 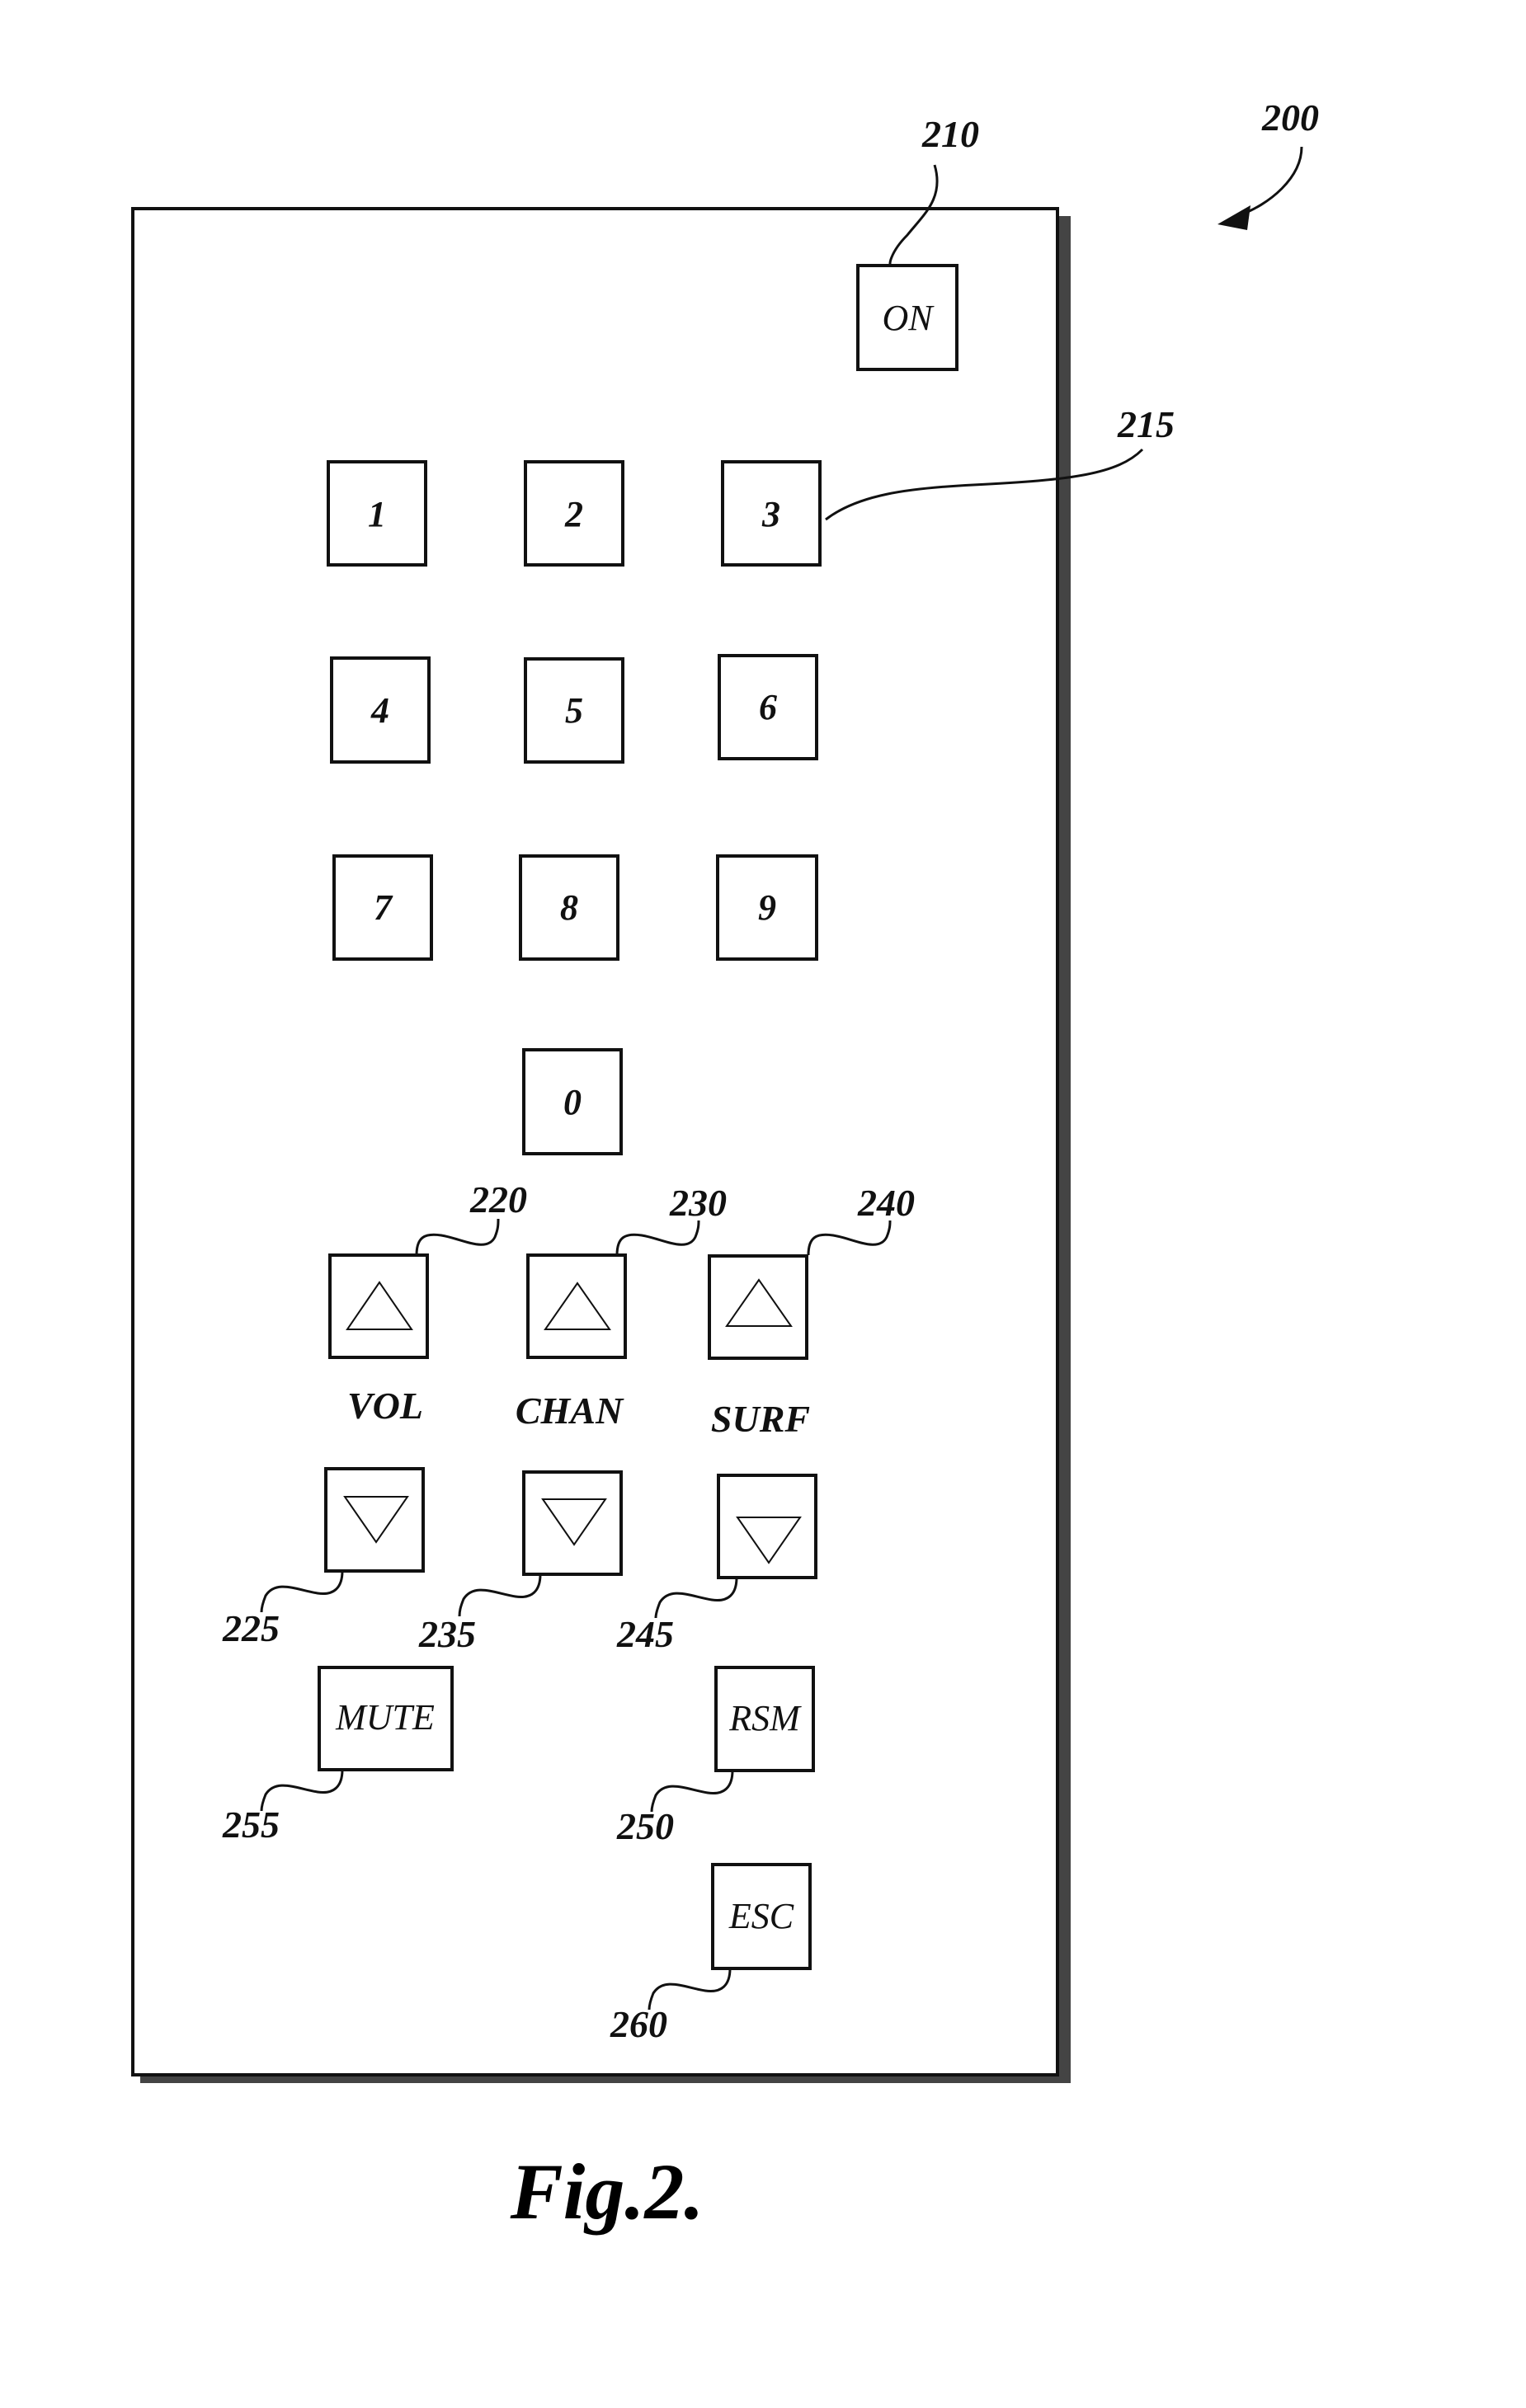 I want to click on digit-key-8: 8, so click(x=569, y=908).